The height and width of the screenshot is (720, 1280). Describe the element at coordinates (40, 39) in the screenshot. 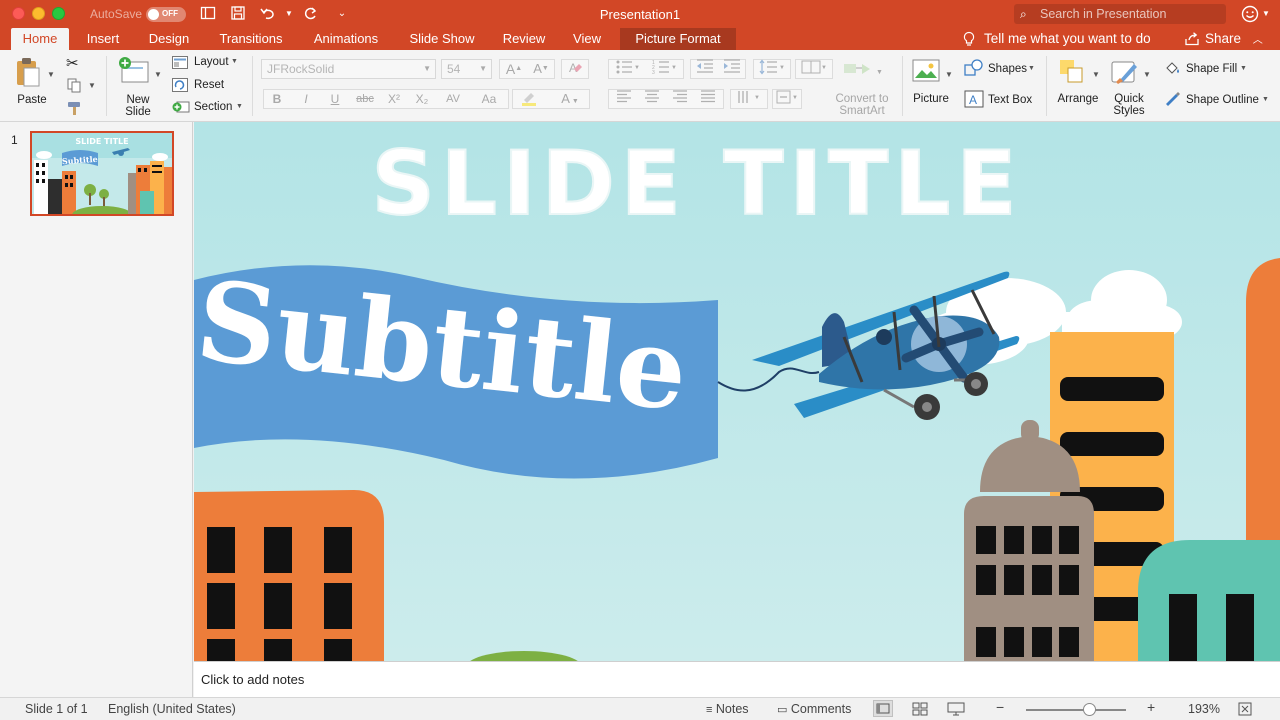

I see `tab-home: Home` at that location.